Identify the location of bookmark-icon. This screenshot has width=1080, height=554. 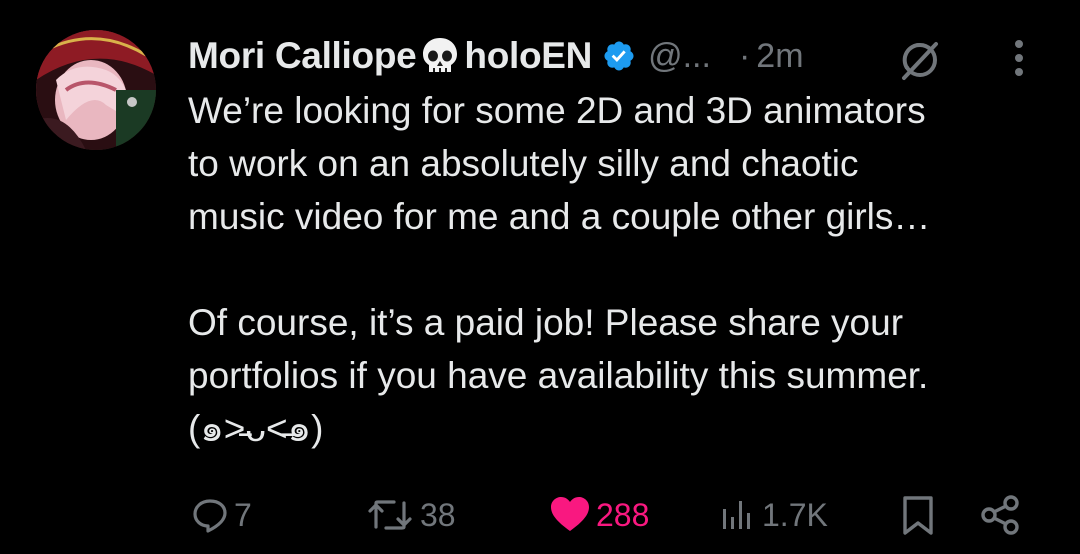
(918, 515).